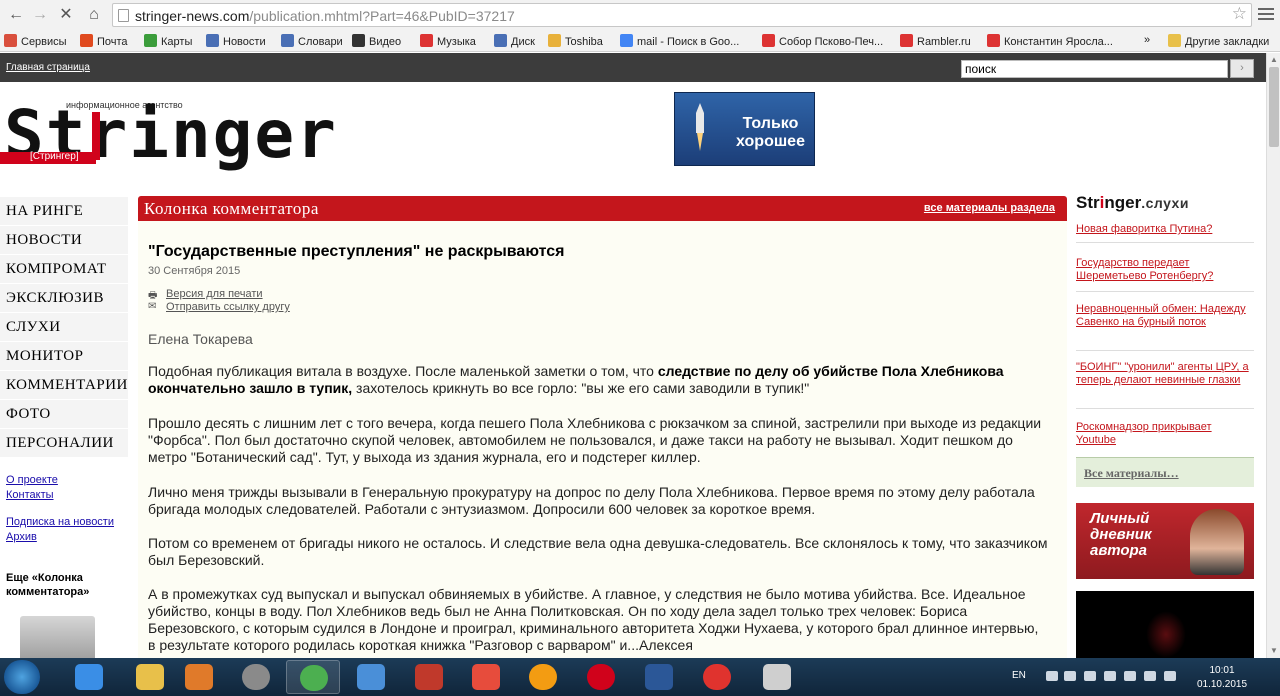 The height and width of the screenshot is (696, 1280). Describe the element at coordinates (659, 677) in the screenshot. I see `taskbar-app-word` at that location.